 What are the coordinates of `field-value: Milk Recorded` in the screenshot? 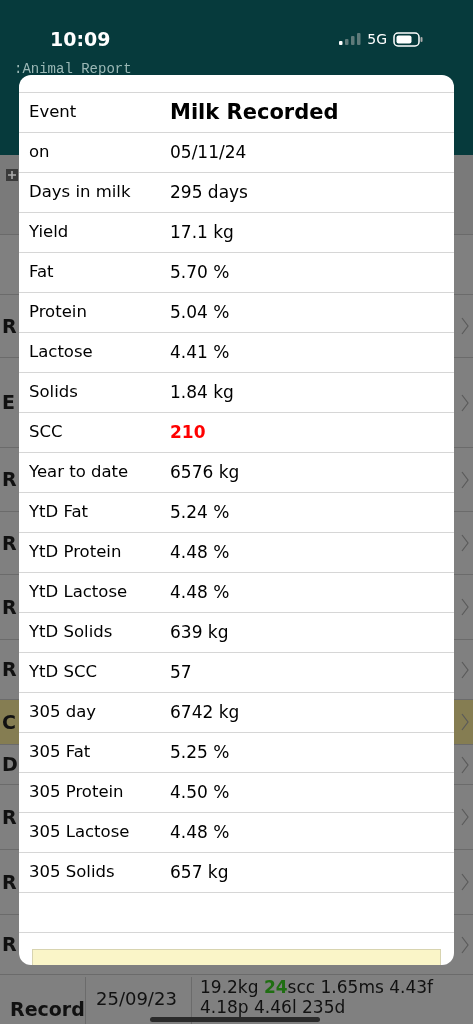 It's located at (254, 112).